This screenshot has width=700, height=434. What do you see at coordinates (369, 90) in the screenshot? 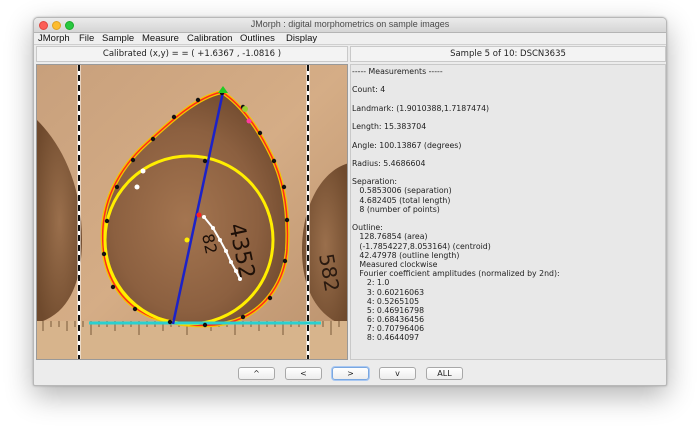
I see `measurement-line: Count: 4` at bounding box center [369, 90].